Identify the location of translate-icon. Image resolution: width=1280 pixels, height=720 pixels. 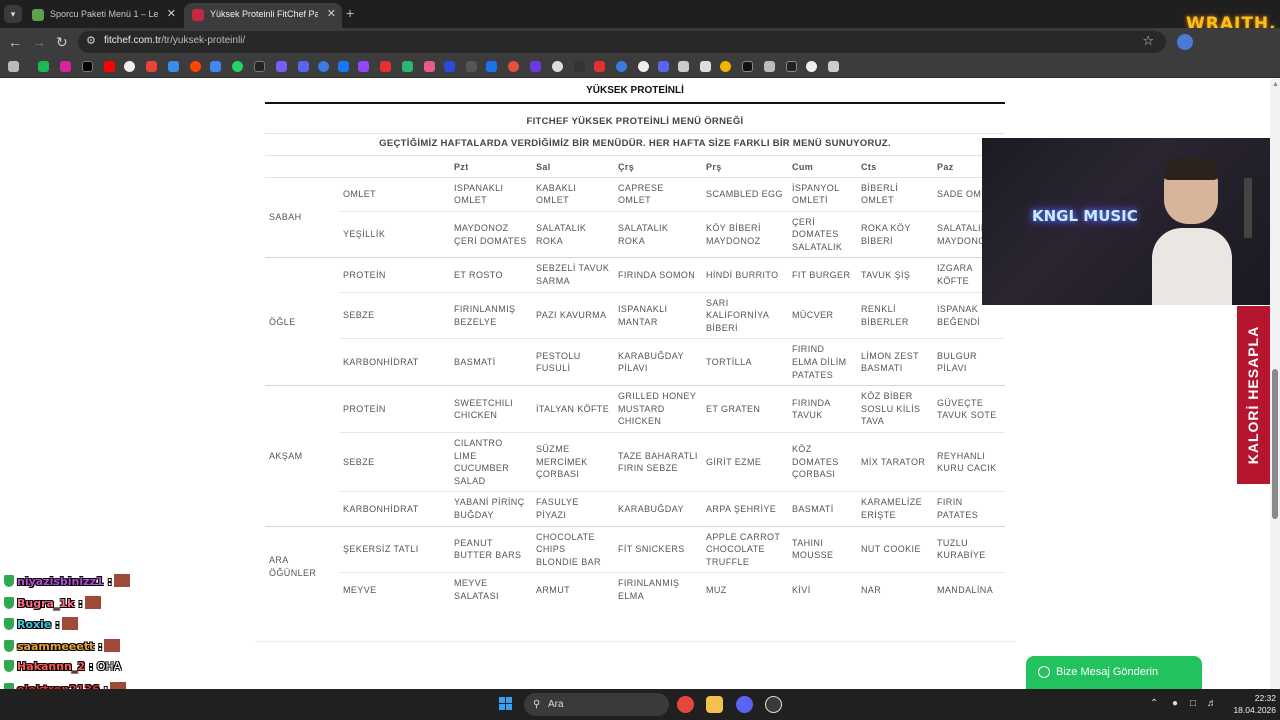
(215, 66).